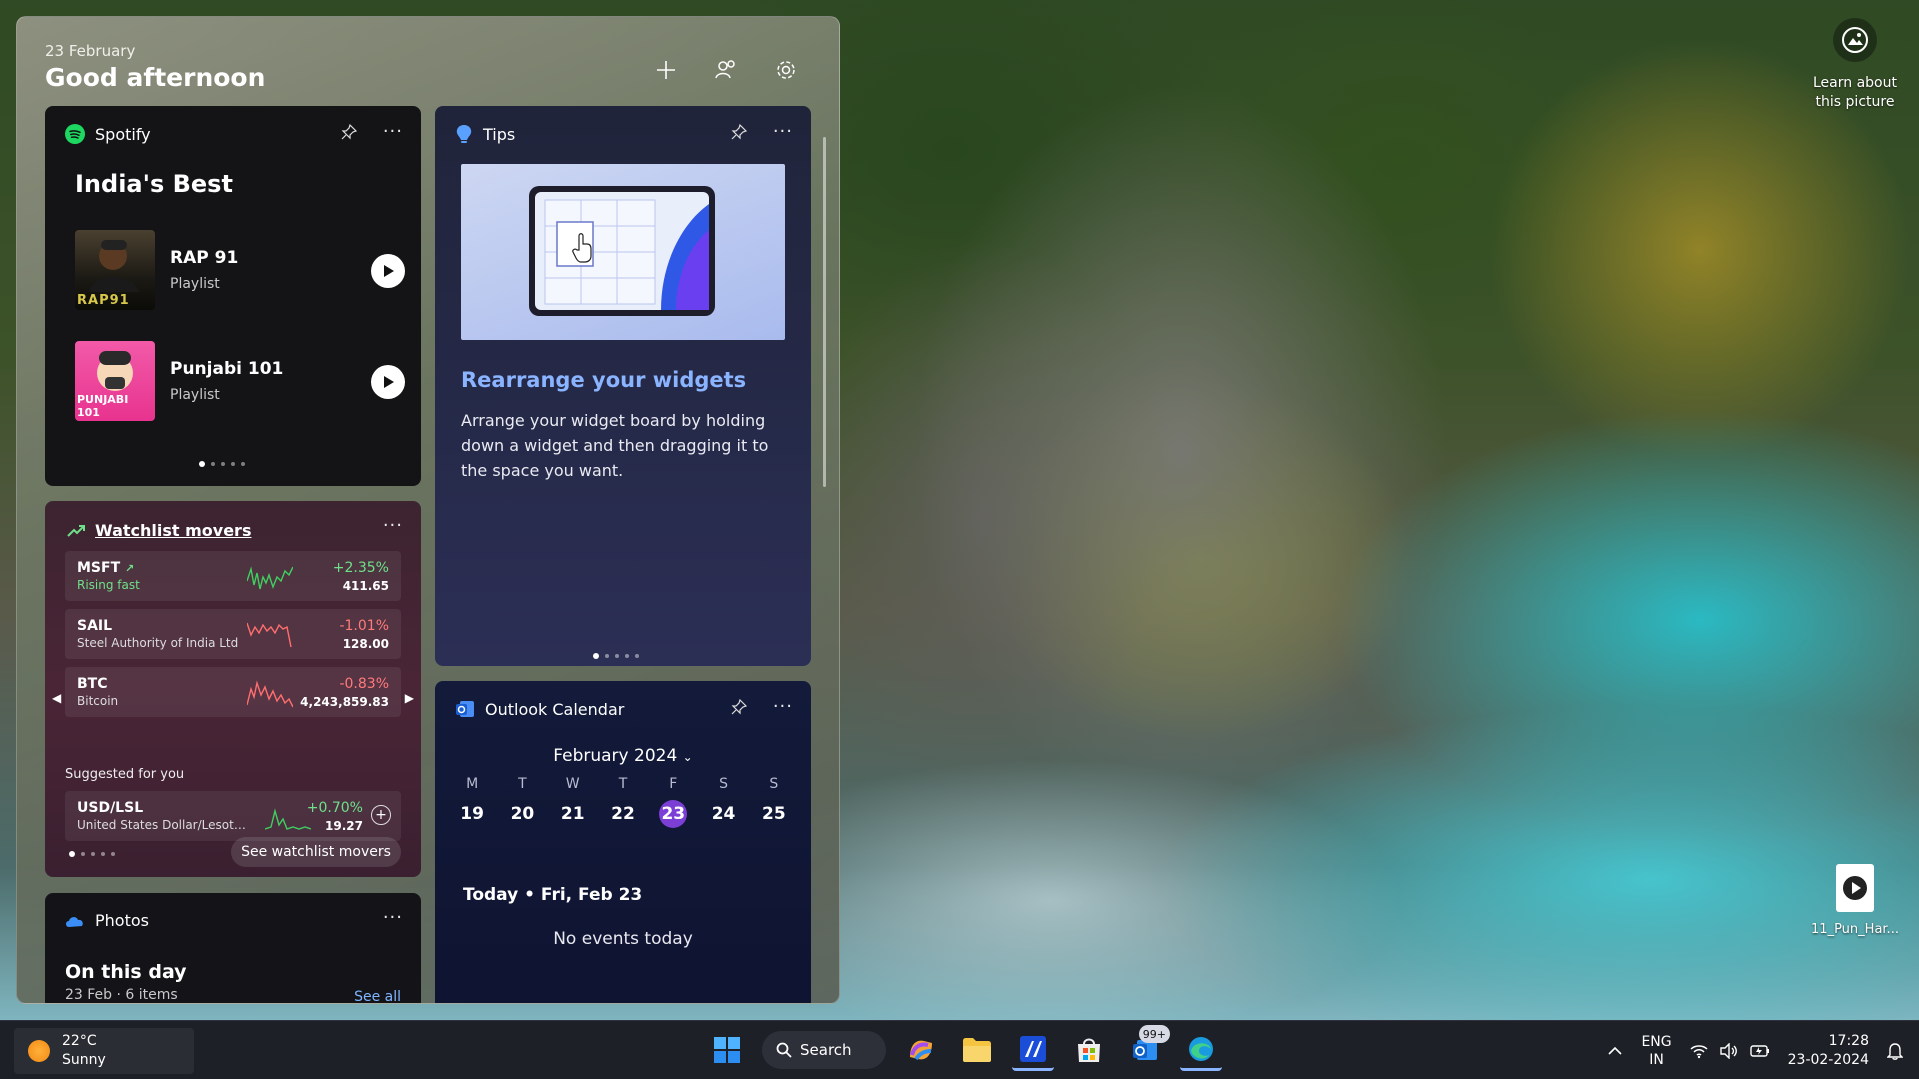 The image size is (1919, 1079). I want to click on bell-icon, so click(1895, 1051).